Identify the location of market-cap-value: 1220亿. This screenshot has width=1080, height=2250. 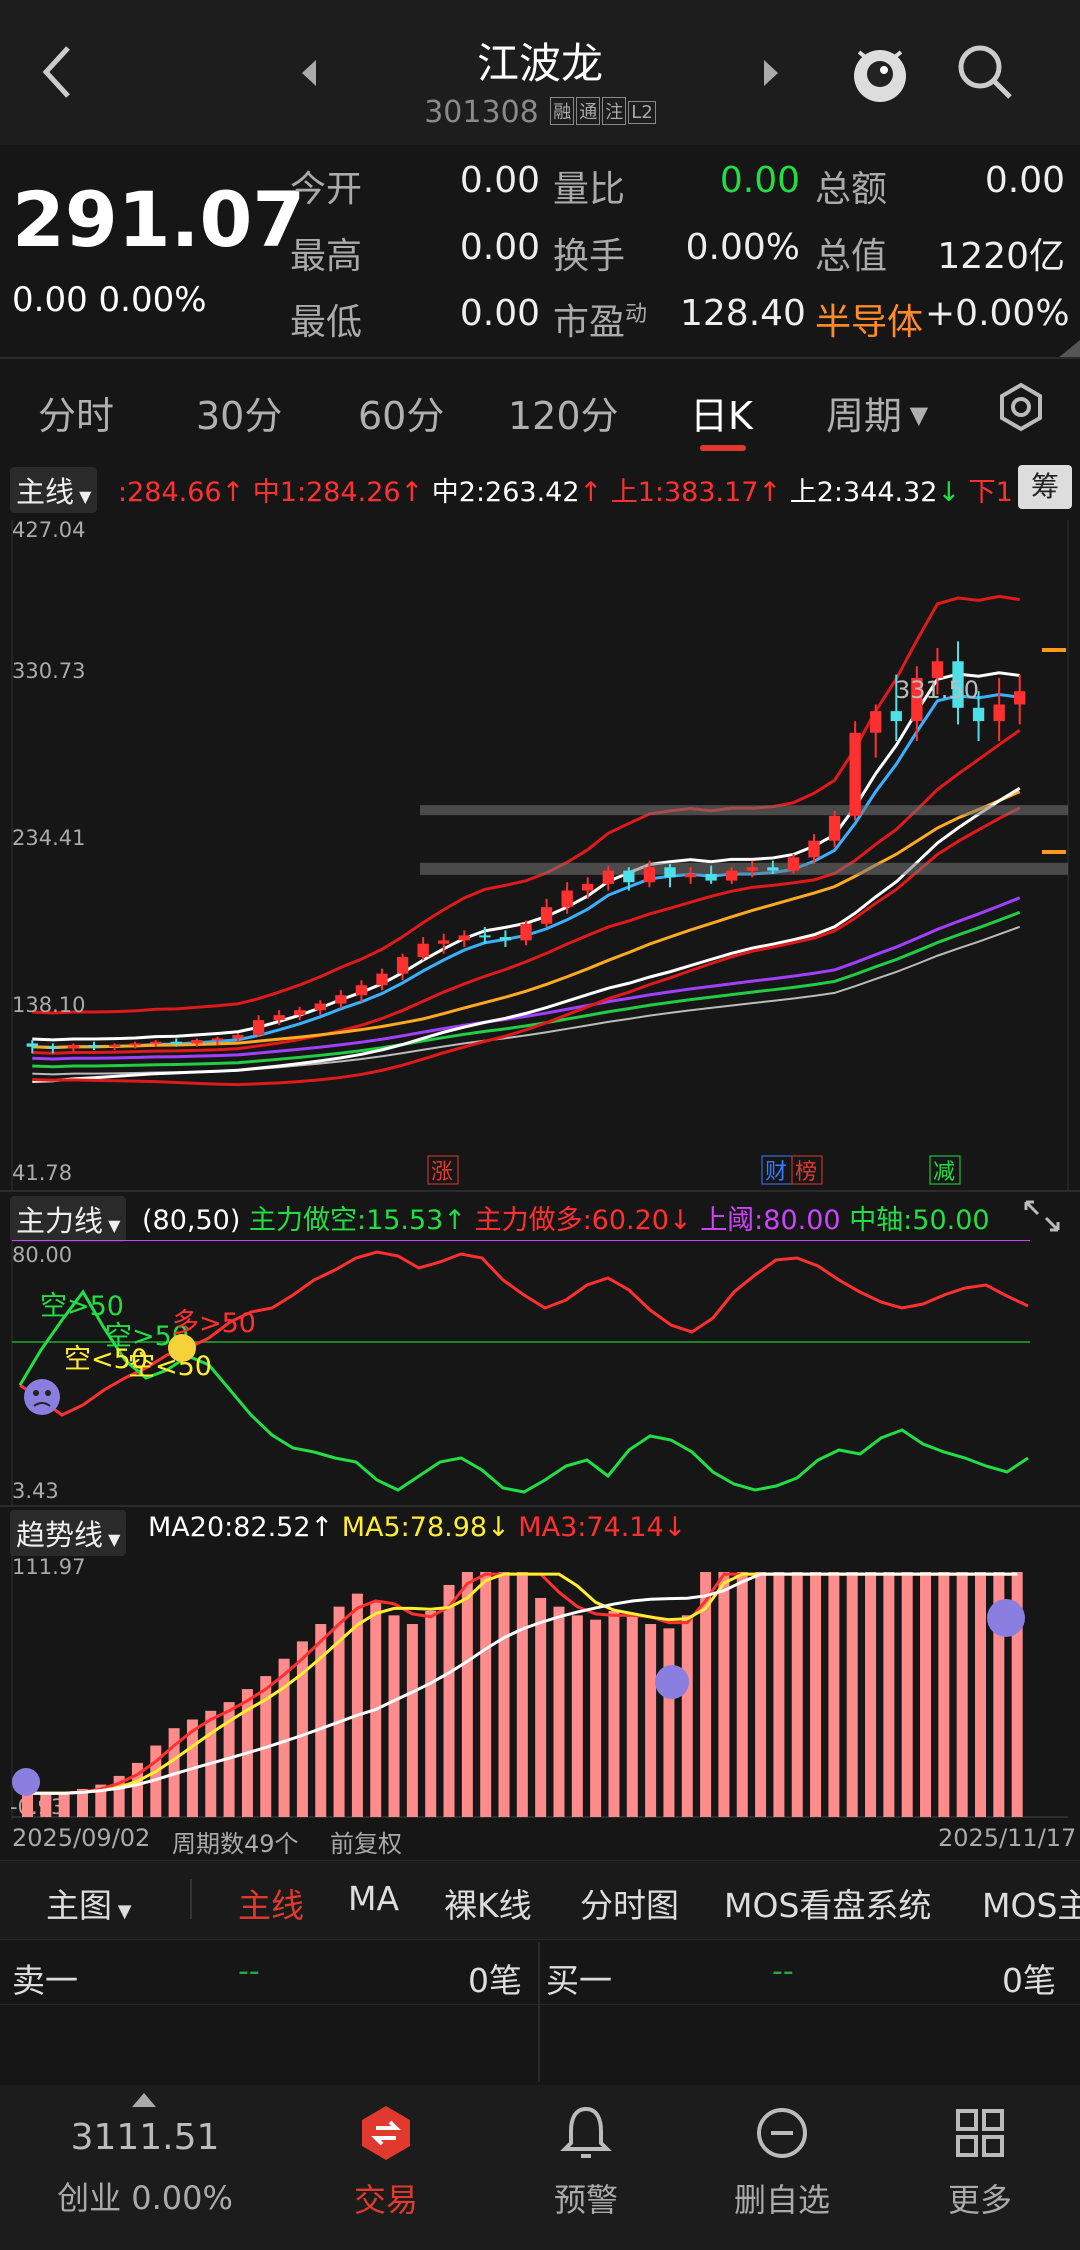
(1001, 256).